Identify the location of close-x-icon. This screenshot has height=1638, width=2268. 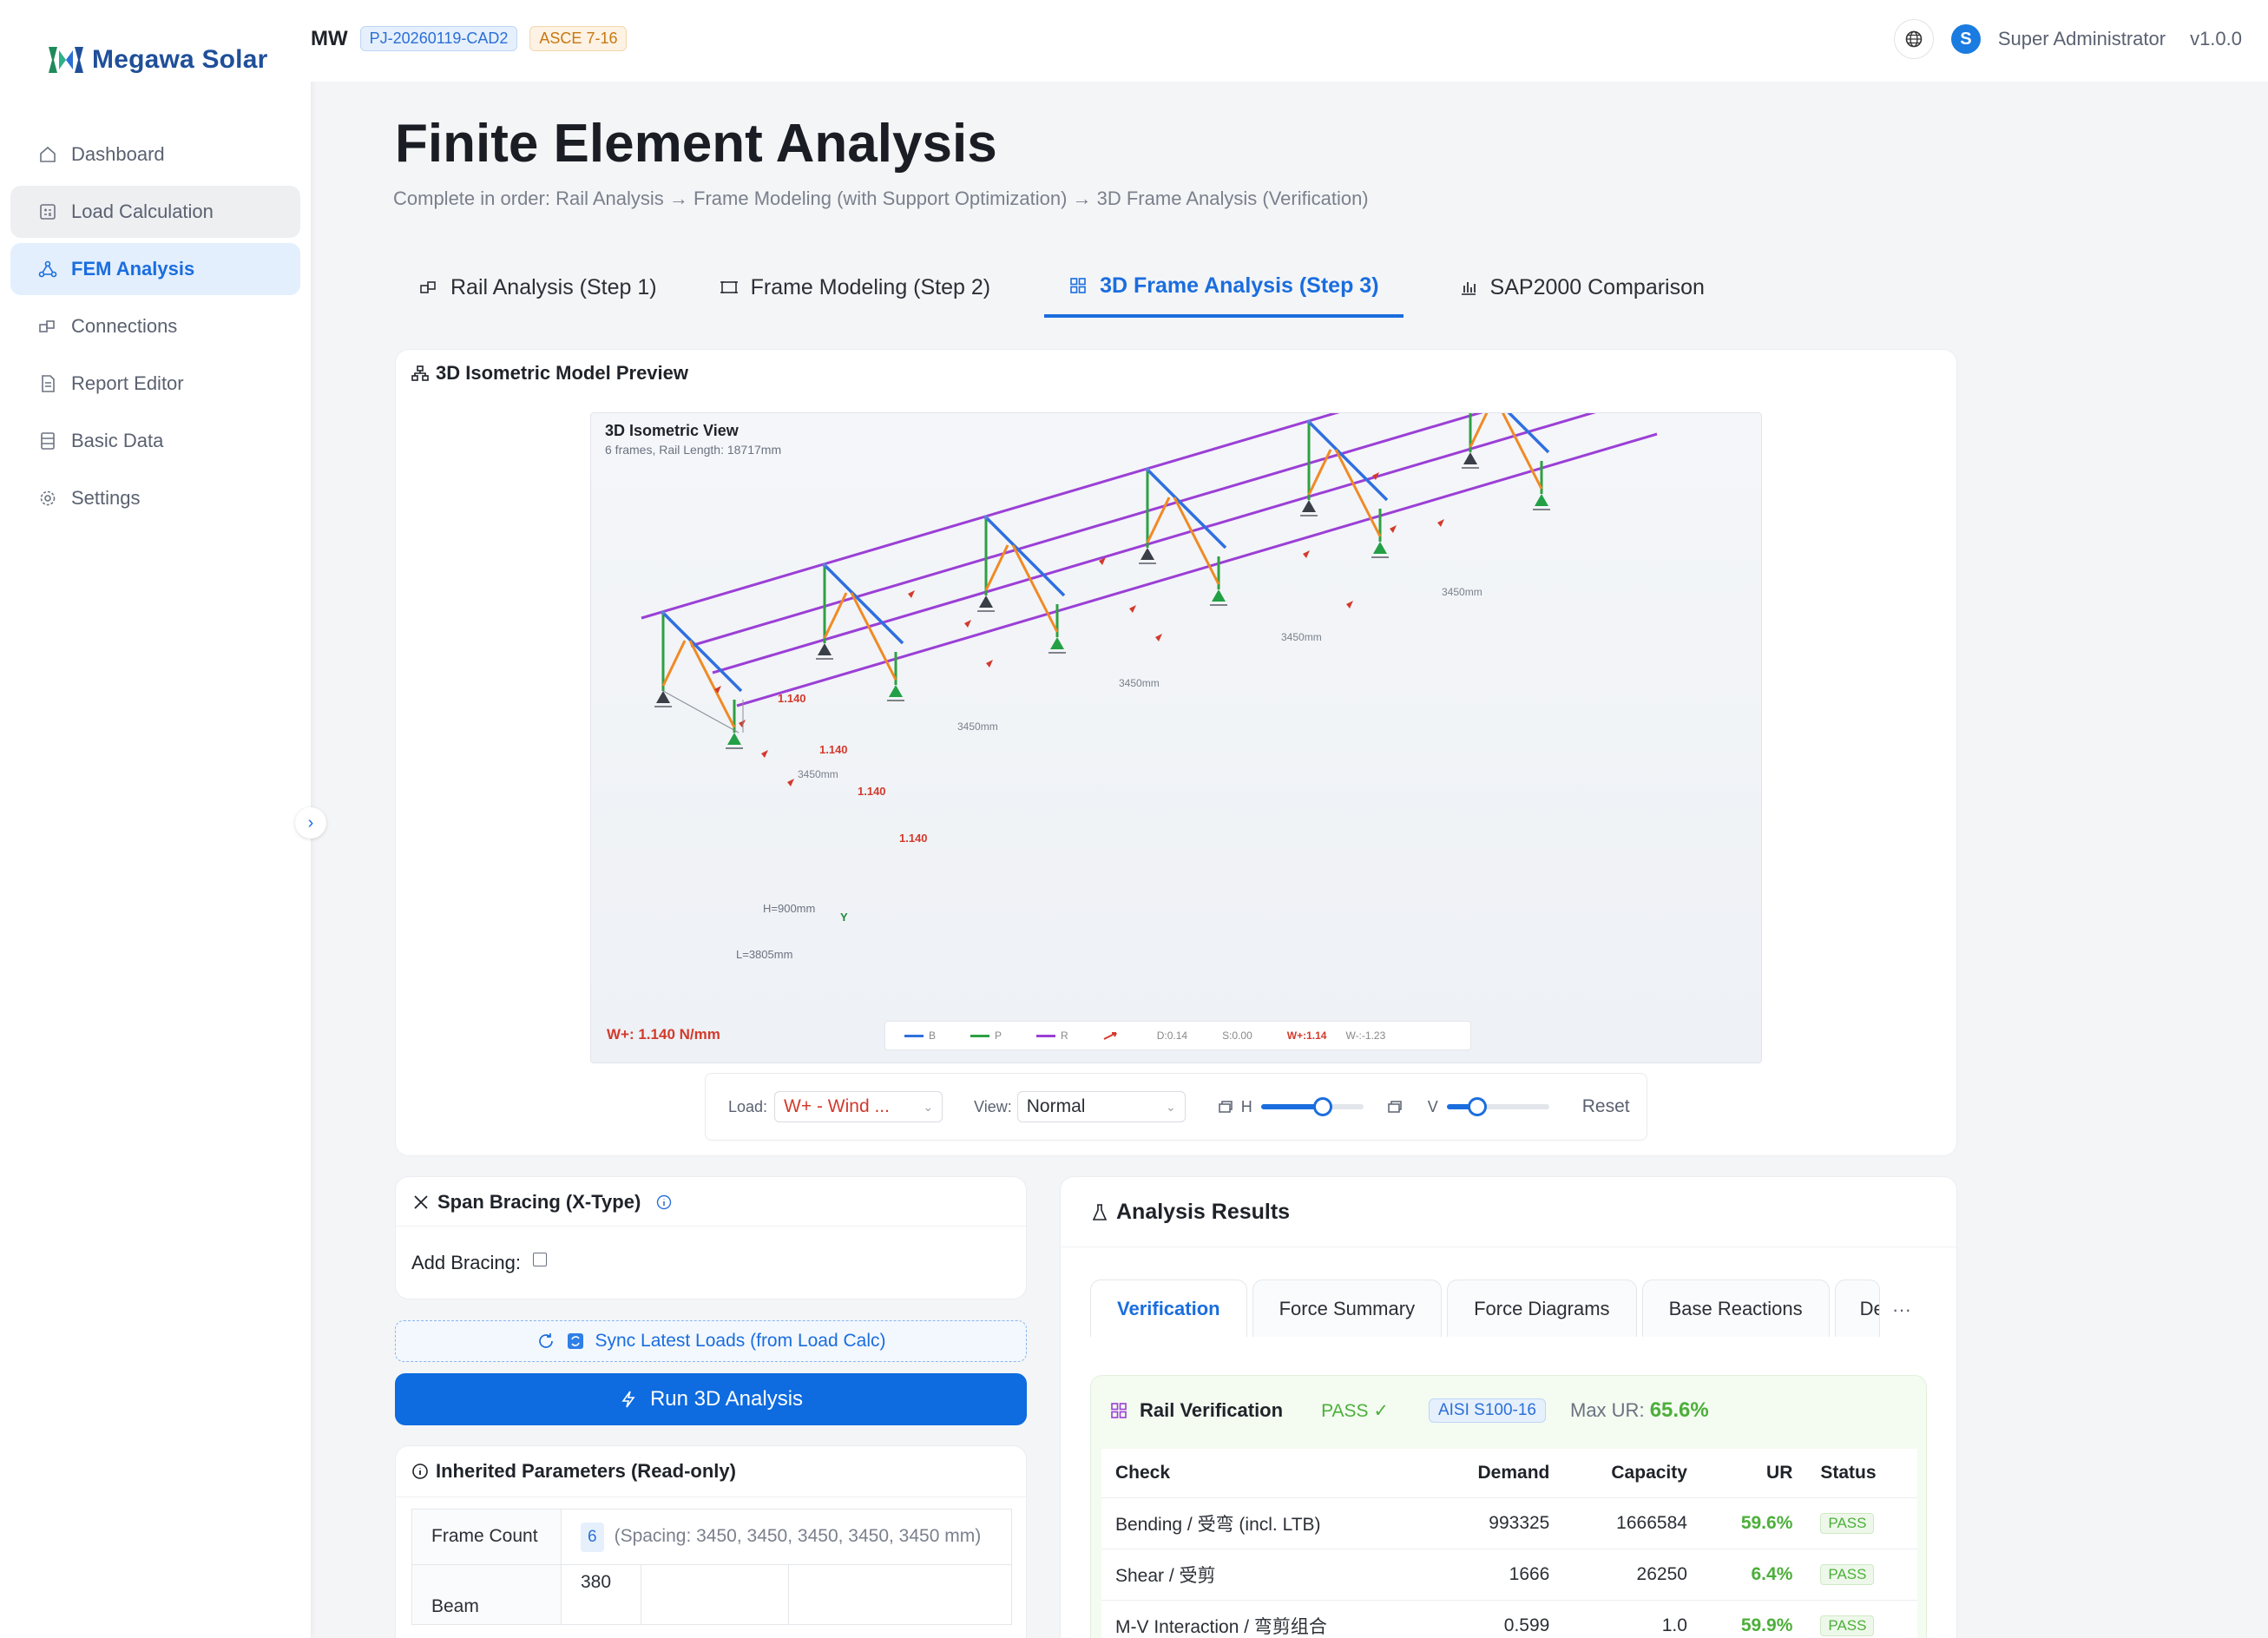
(421, 1202).